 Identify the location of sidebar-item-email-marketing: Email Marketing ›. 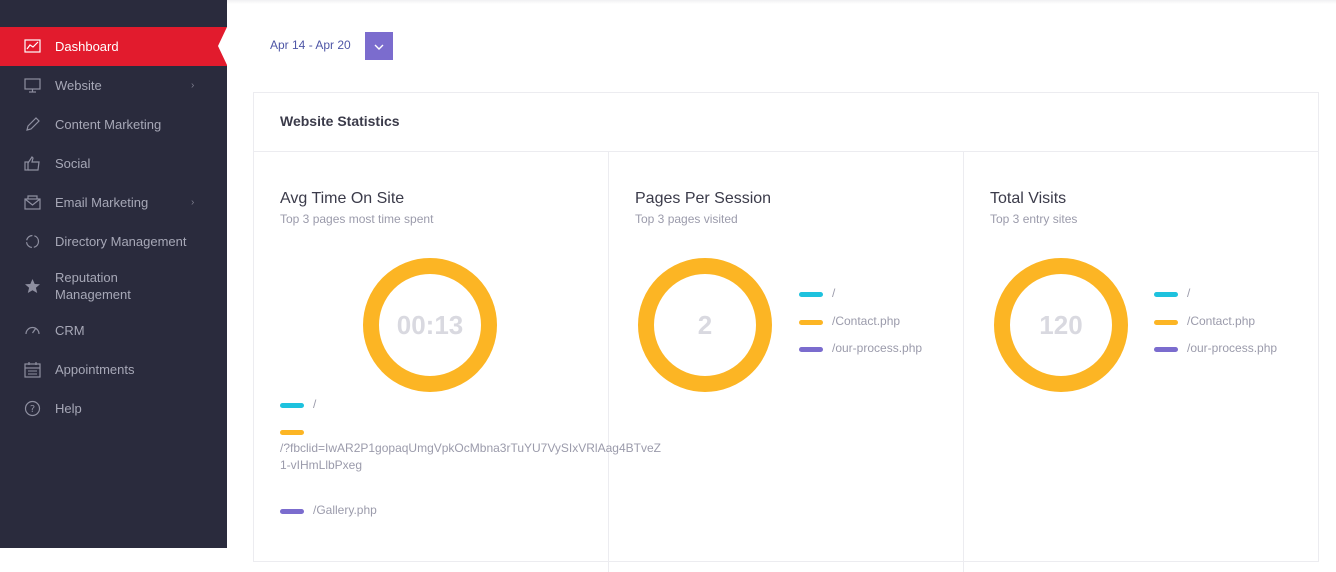
(113, 202).